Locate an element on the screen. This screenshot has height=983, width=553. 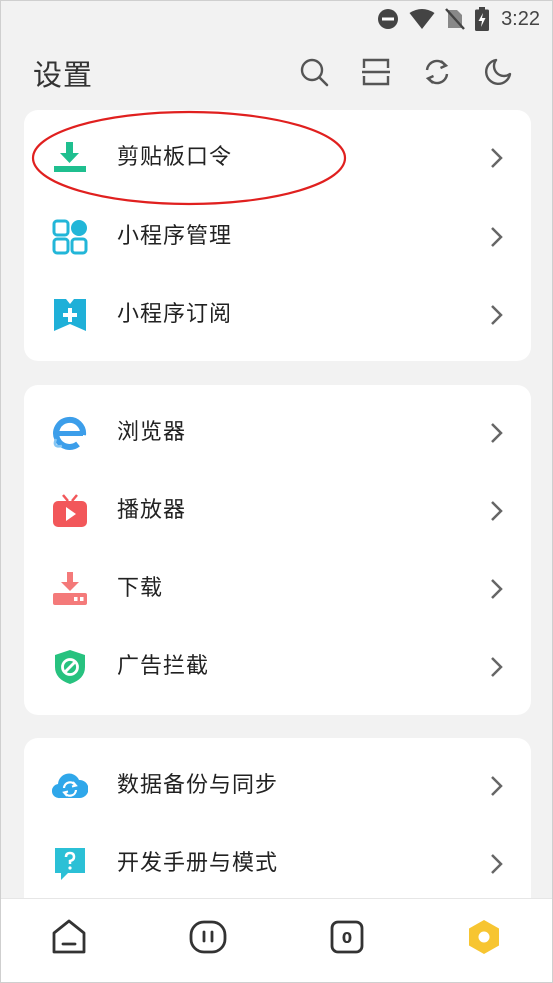
status-time: 3:22 is located at coordinates (520, 18).